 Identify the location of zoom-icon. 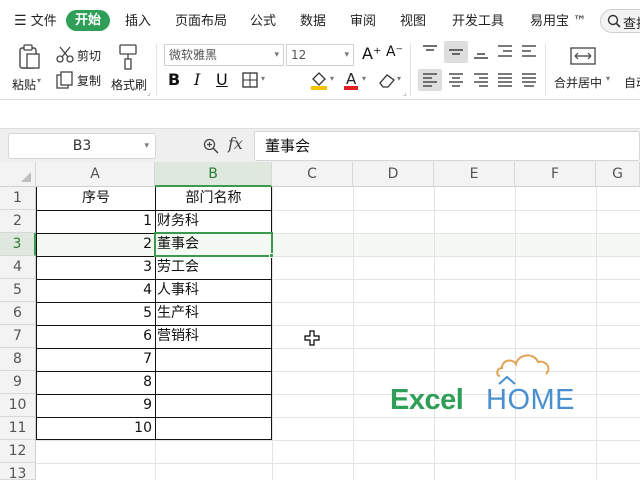
(211, 146).